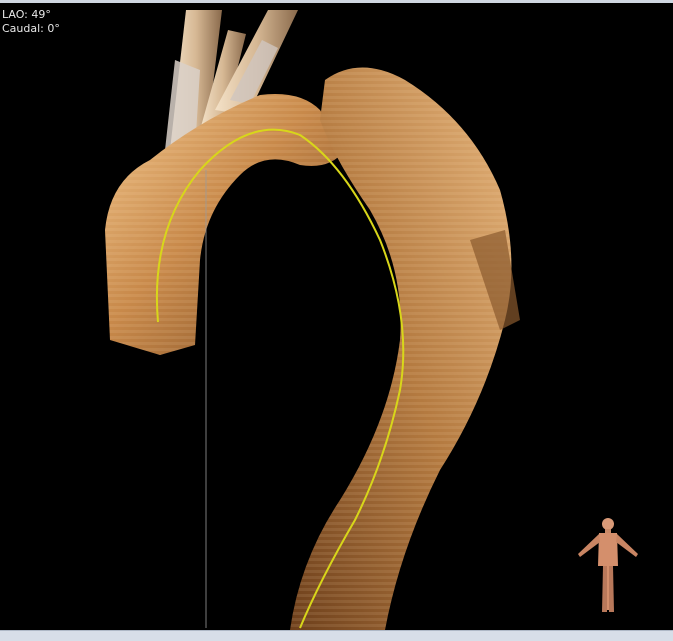 Image resolution: width=673 pixels, height=641 pixels. I want to click on lao-angle-label: LAO: 49°, so click(26, 14).